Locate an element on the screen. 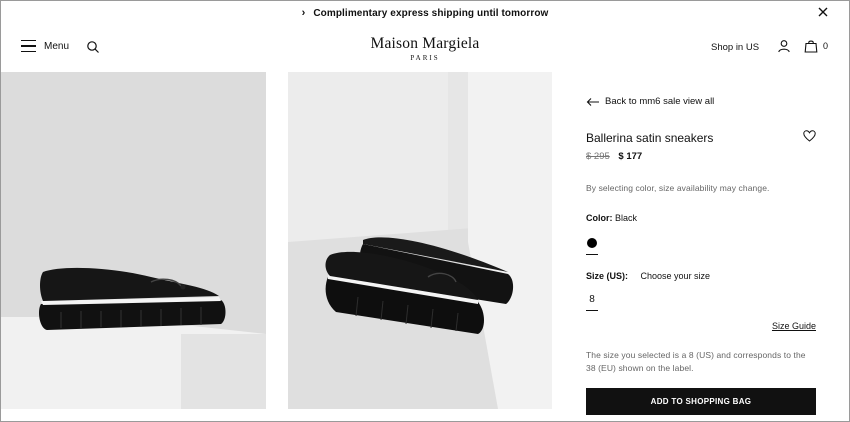  back-link: Back to mm6 sale view all is located at coordinates (650, 101).